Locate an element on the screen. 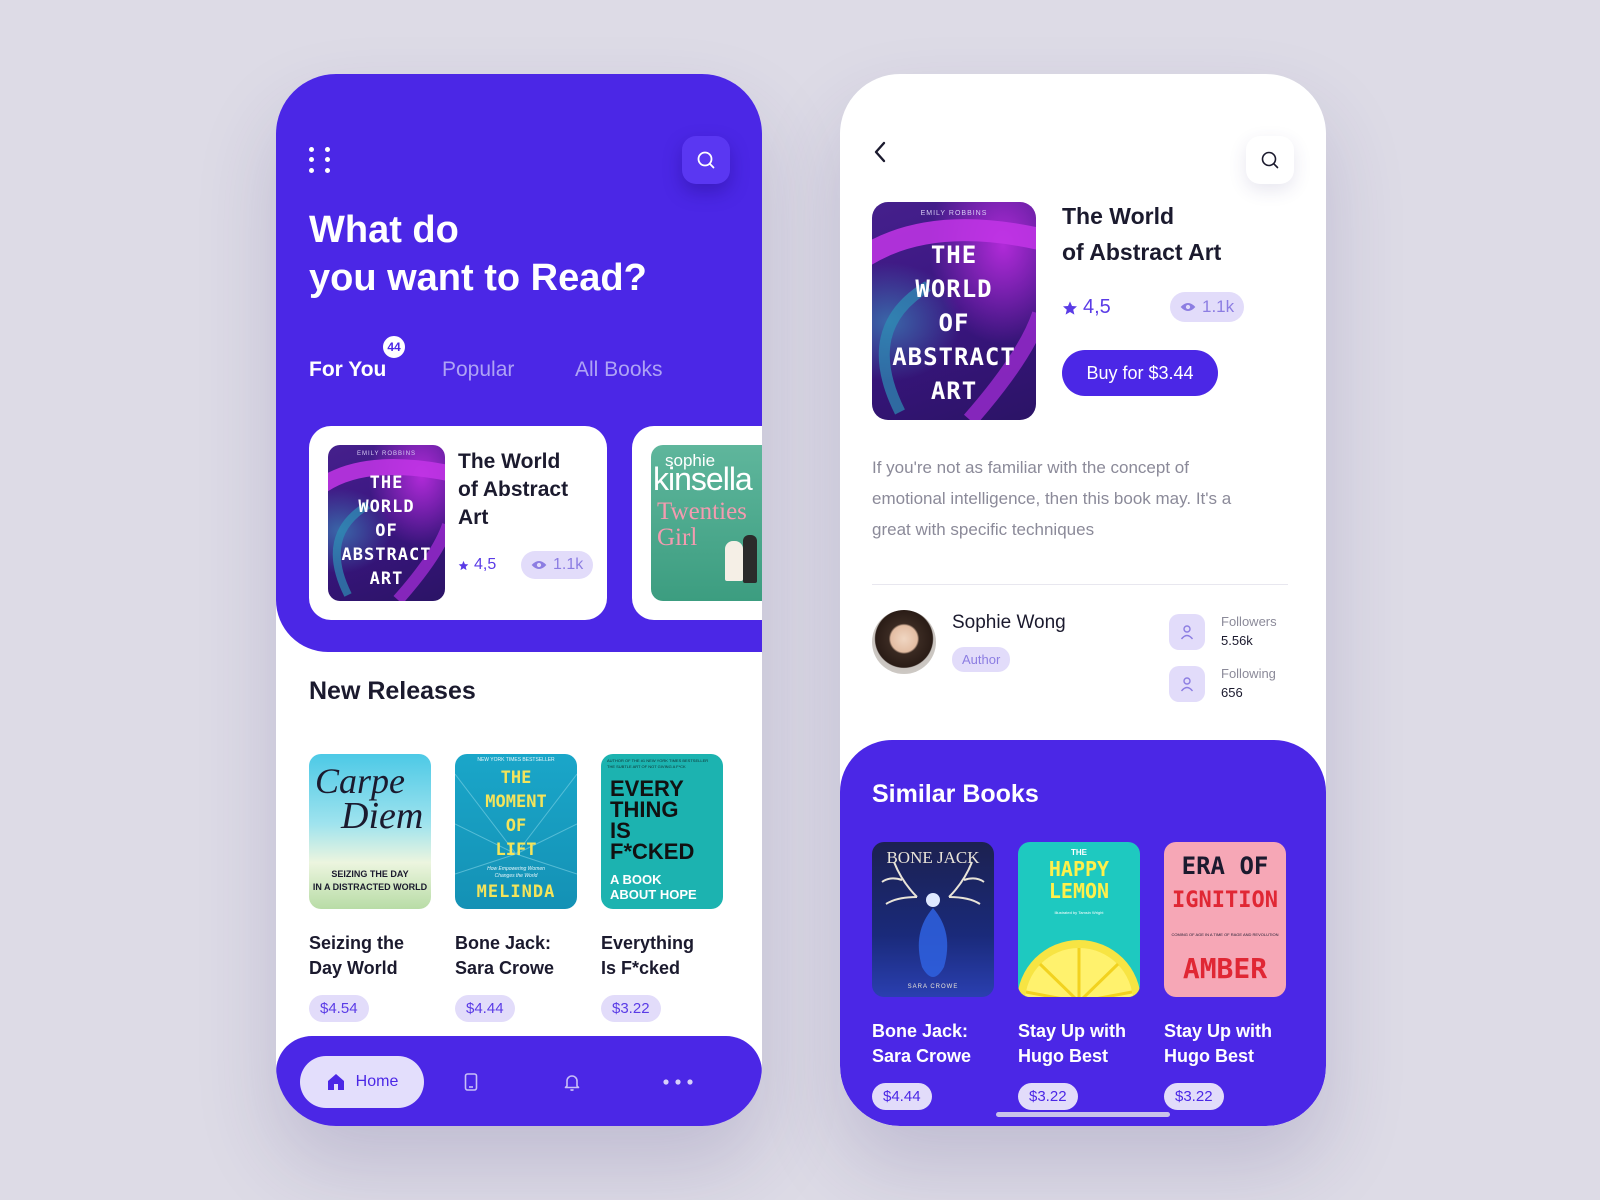  back-button is located at coordinates (880, 152).